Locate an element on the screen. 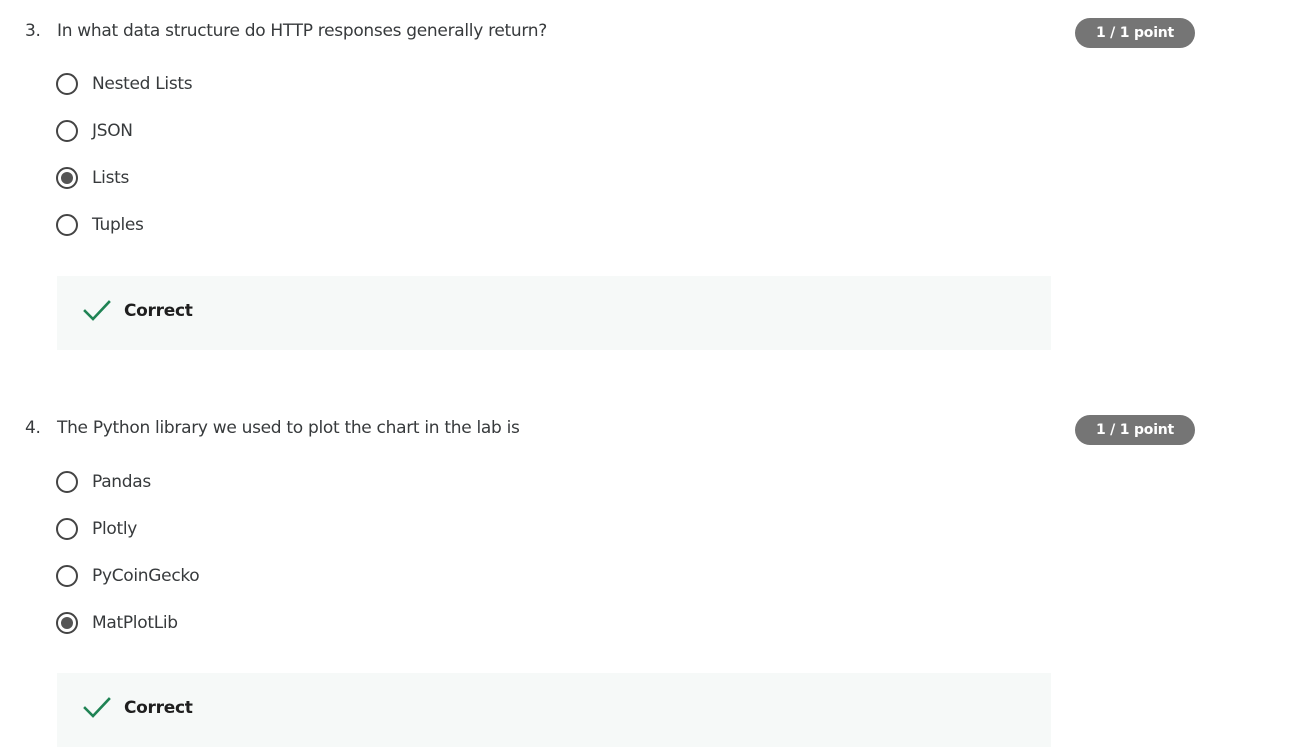 This screenshot has height=753, width=1289. question-number: 3. is located at coordinates (33, 31).